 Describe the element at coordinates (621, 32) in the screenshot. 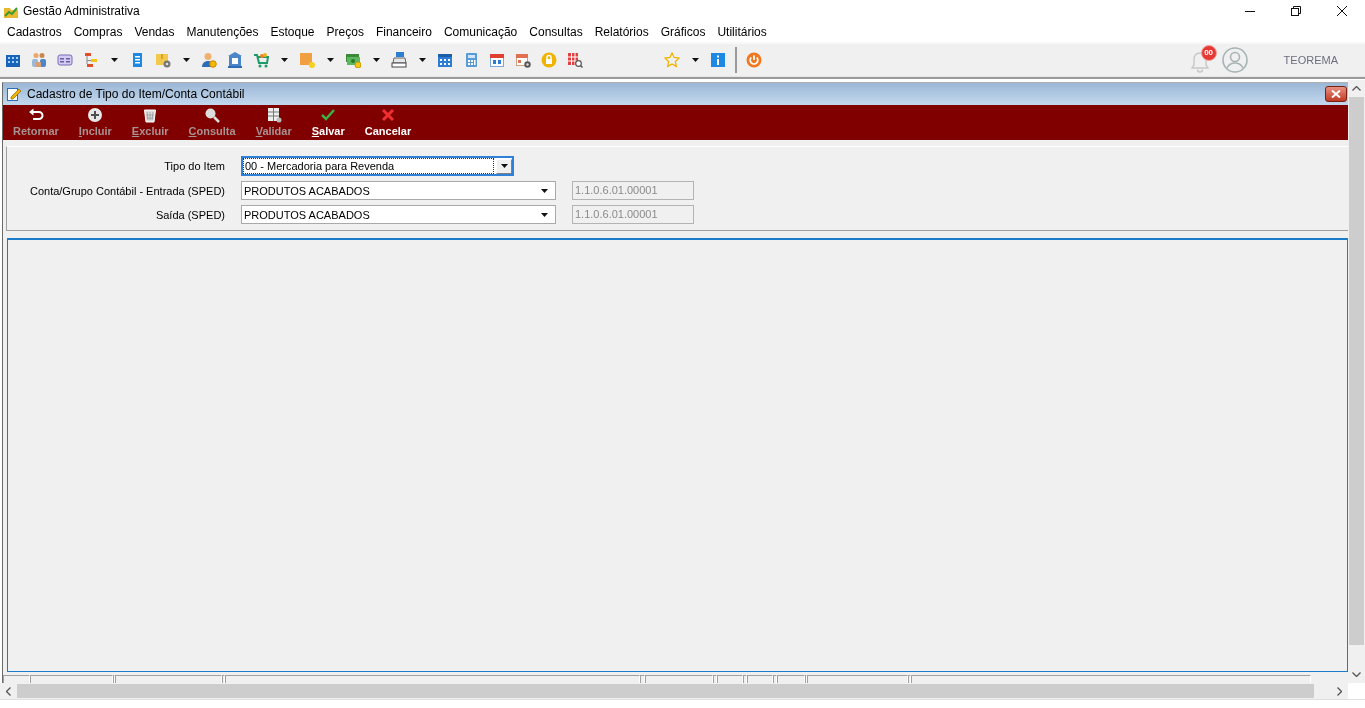

I see `menu-item: Relatórios` at that location.